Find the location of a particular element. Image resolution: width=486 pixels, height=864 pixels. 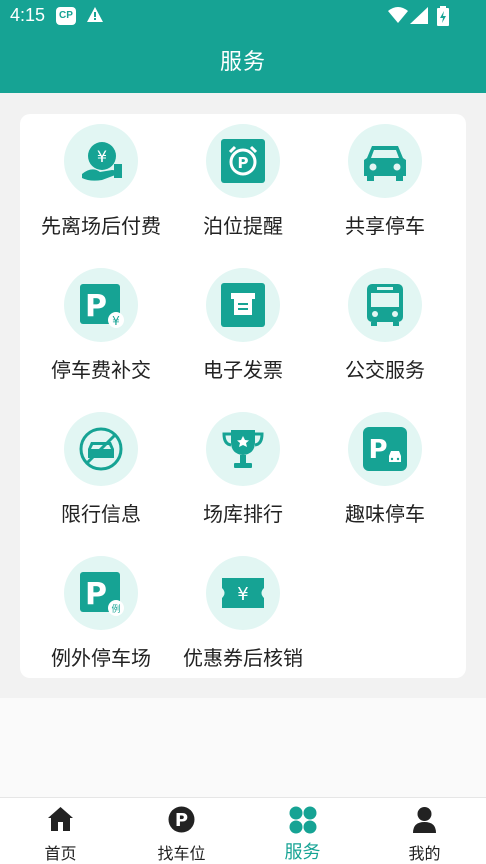

service-label: 趣味停车 is located at coordinates (385, 514).